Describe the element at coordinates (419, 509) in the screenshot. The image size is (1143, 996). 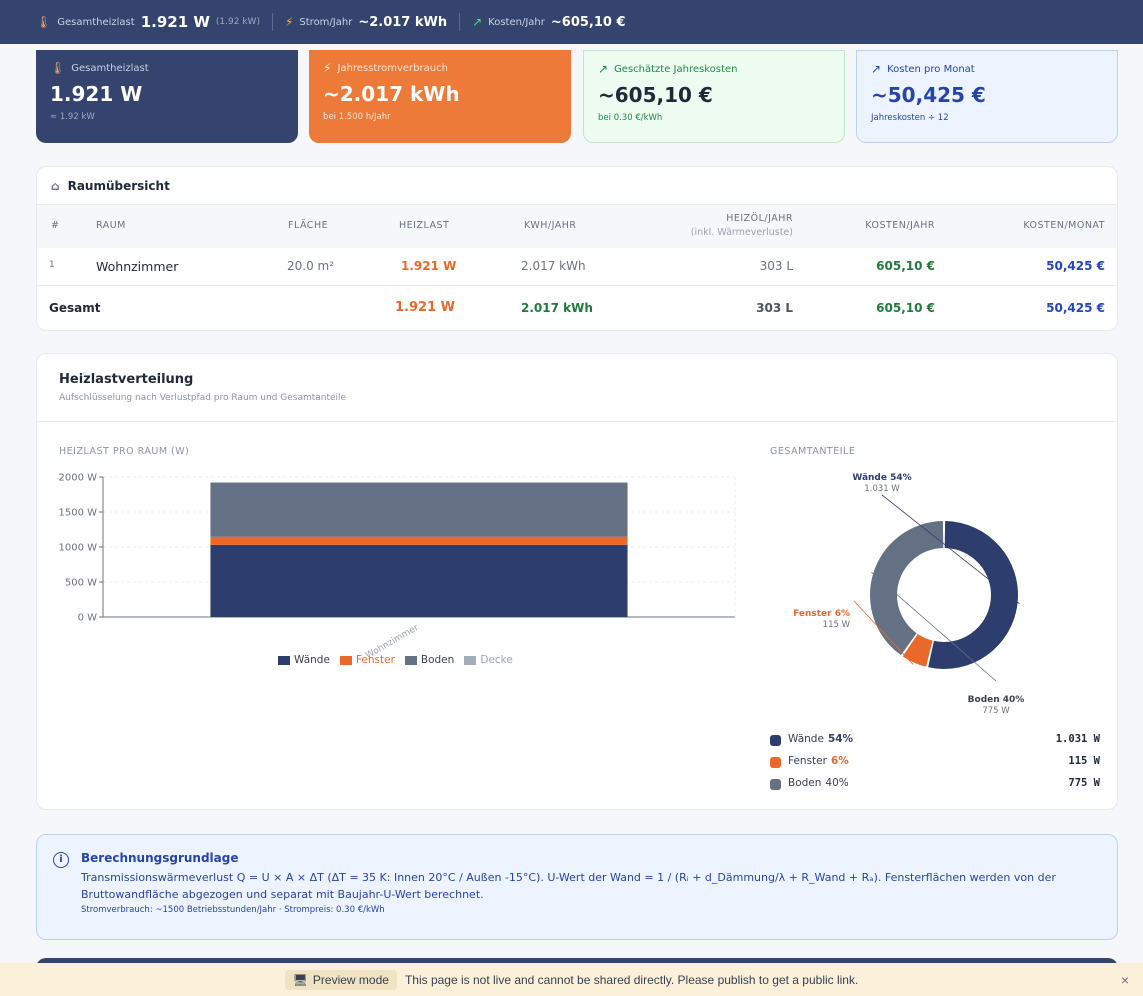
I see `bar-segment-boden` at that location.